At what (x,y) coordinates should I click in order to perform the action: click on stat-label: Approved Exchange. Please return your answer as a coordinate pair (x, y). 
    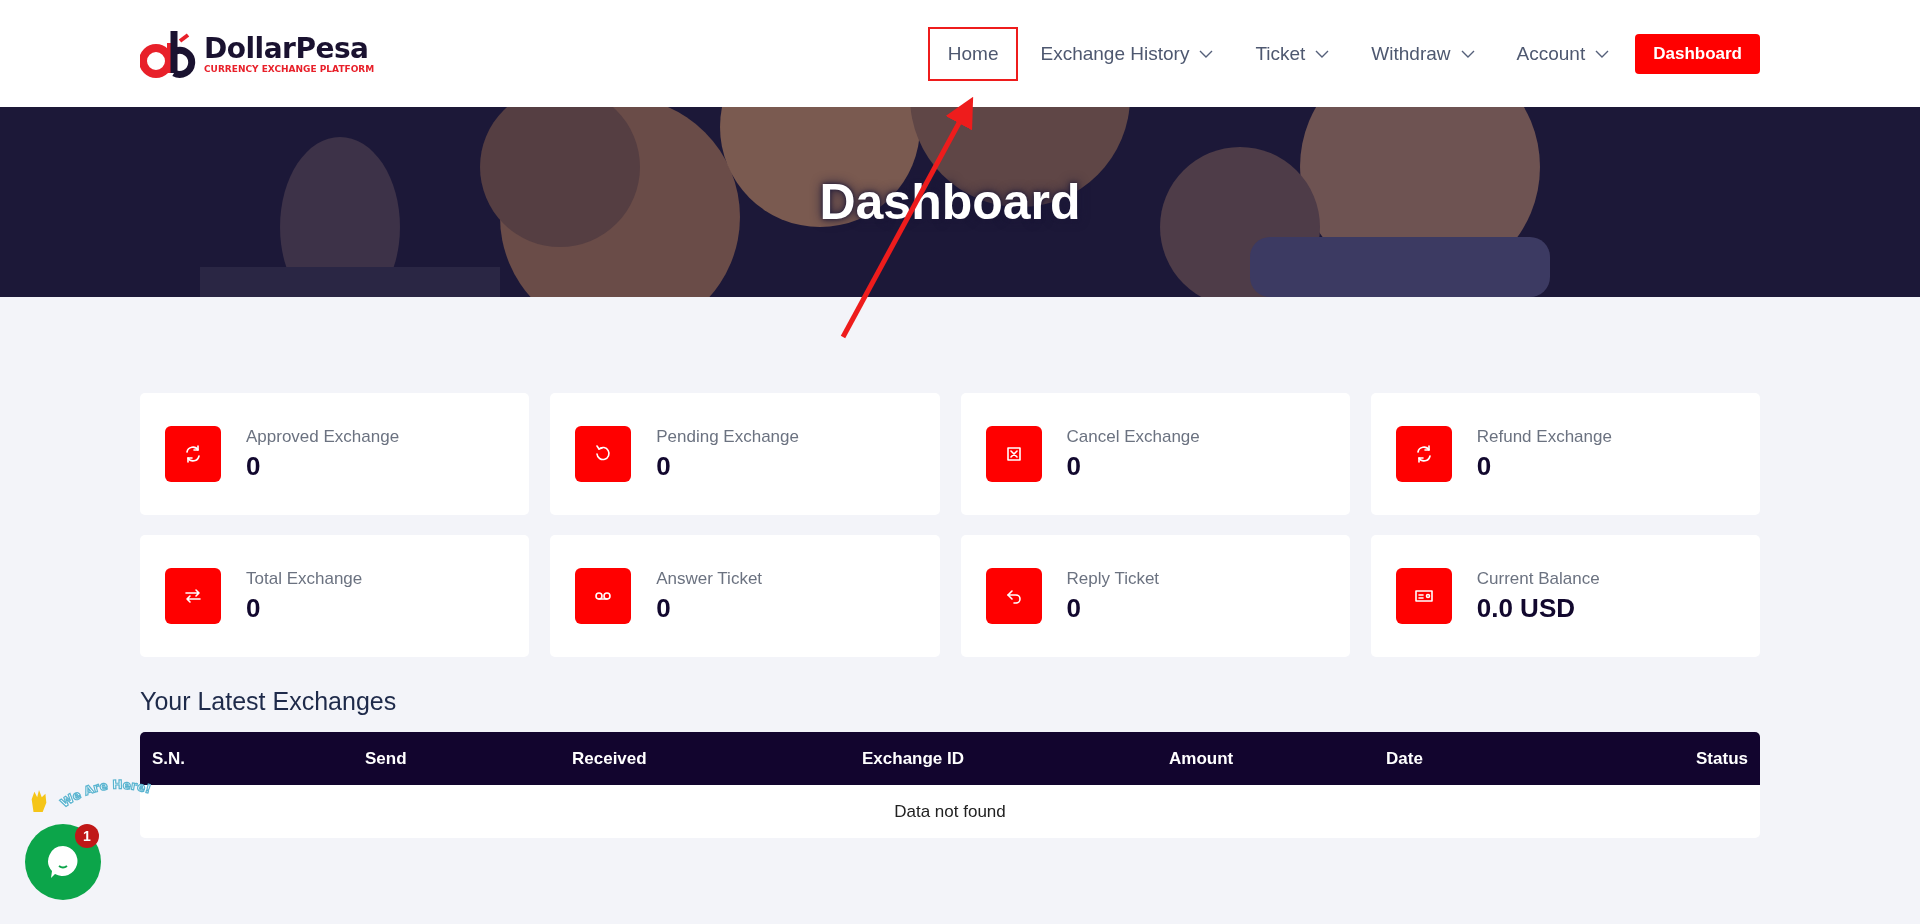
    Looking at the image, I should click on (323, 436).